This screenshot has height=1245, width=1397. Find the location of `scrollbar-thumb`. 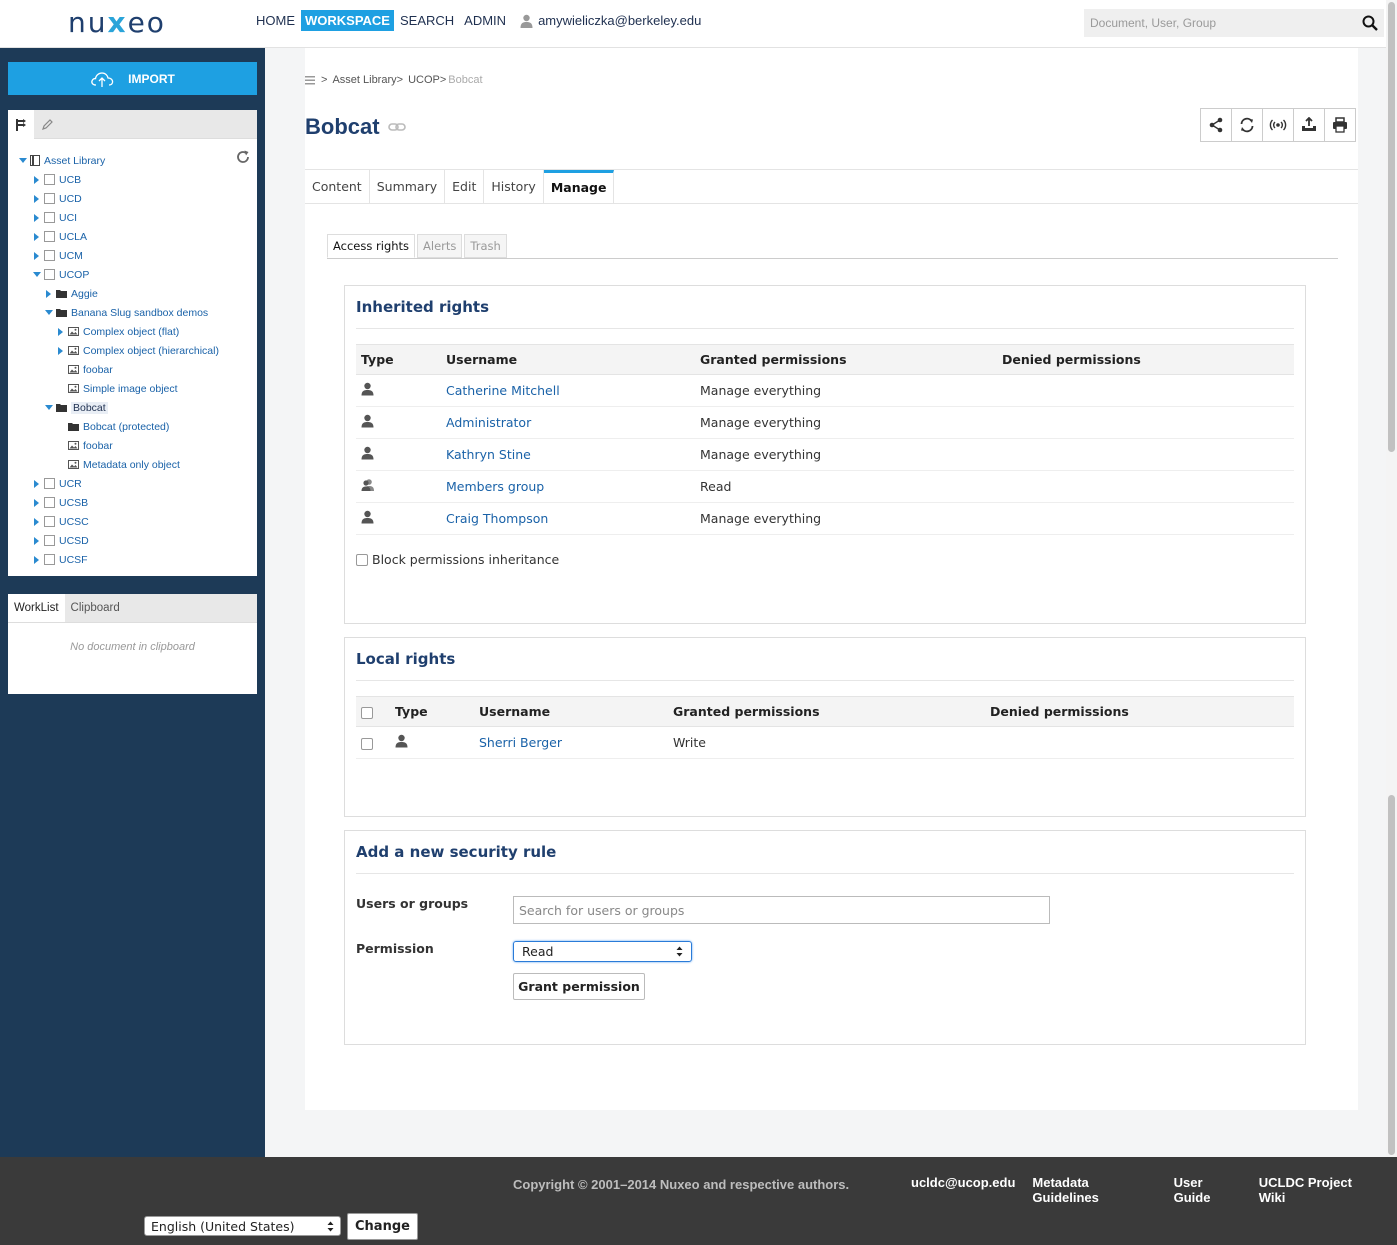

scrollbar-thumb is located at coordinates (1391, 227).